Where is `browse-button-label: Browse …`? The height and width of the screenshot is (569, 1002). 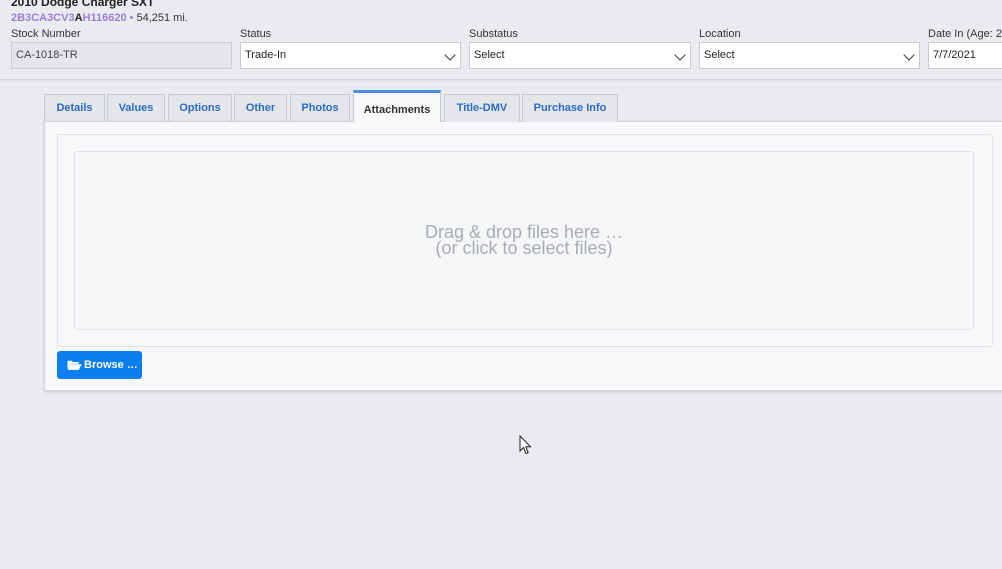 browse-button-label: Browse … is located at coordinates (111, 365).